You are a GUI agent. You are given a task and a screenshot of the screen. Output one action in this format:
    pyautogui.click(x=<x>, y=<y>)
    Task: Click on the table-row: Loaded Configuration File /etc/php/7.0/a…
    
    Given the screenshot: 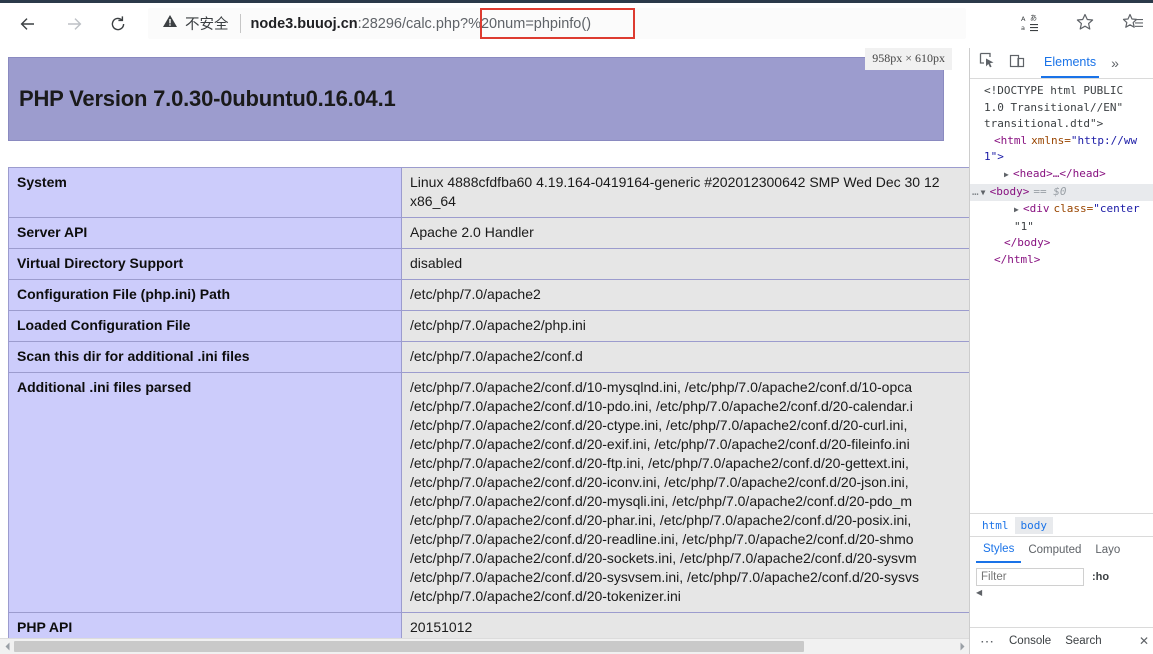 What is the action you would take?
    pyautogui.click(x=488, y=326)
    